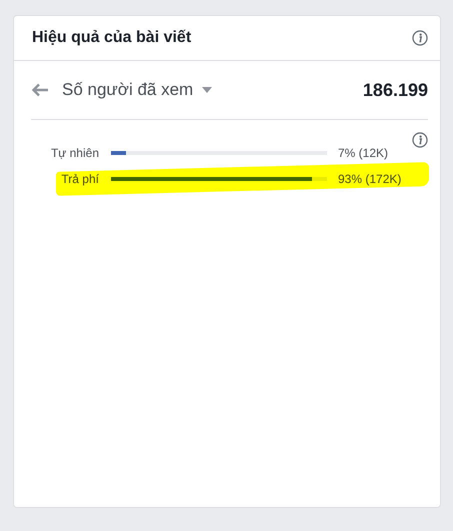 This screenshot has width=453, height=531. Describe the element at coordinates (80, 179) in the screenshot. I see `row-label: Trả phí` at that location.